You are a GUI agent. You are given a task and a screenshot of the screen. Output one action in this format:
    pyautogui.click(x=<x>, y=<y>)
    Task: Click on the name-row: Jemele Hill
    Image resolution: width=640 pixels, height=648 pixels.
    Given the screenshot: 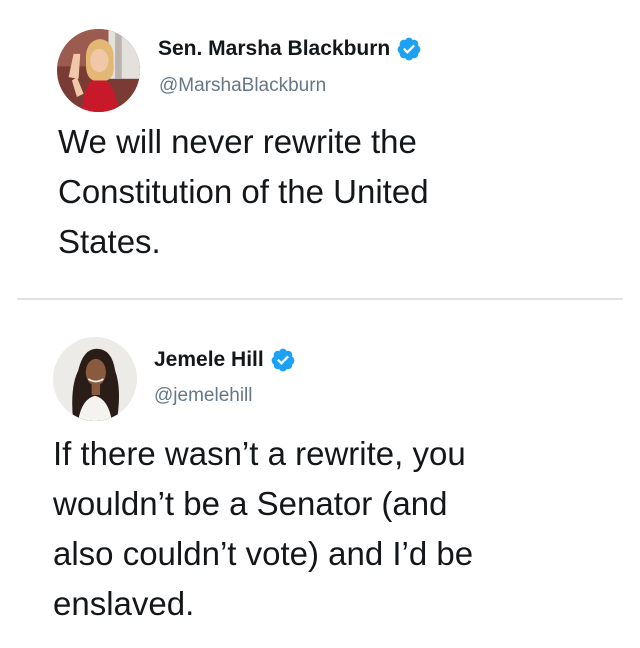 What is the action you would take?
    pyautogui.click(x=225, y=360)
    